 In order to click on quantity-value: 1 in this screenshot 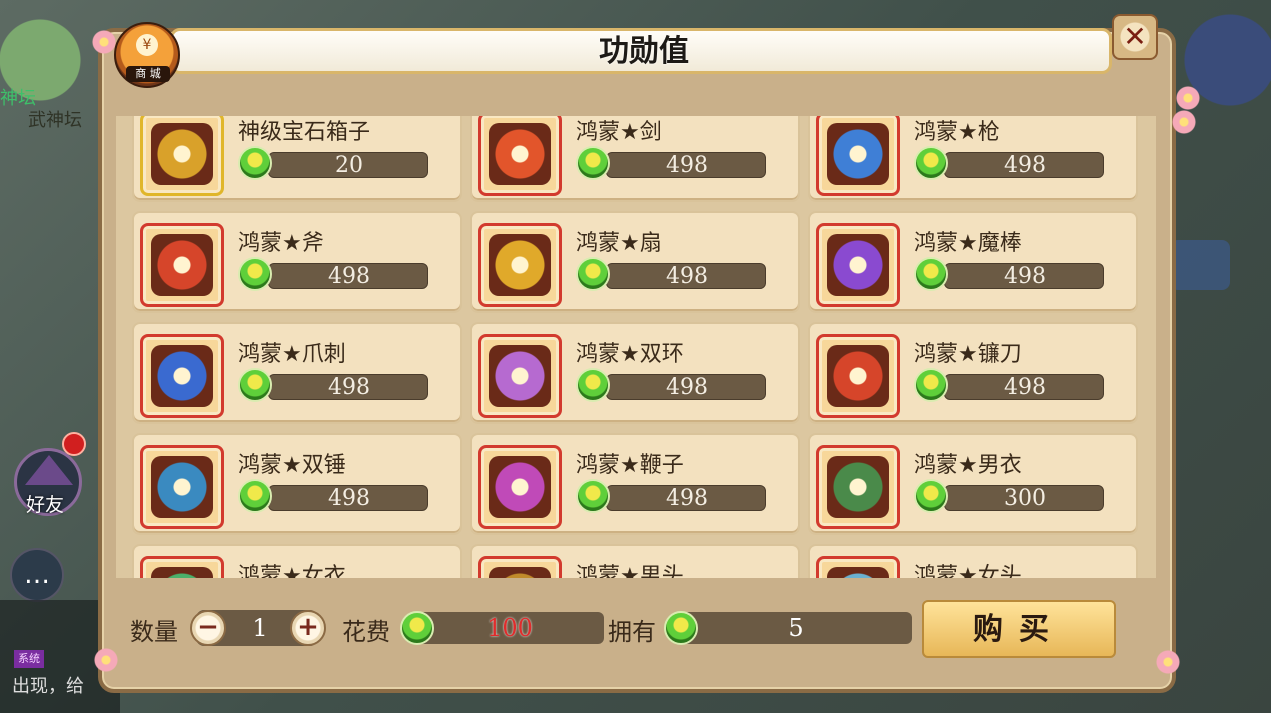, I will do `click(260, 628)`.